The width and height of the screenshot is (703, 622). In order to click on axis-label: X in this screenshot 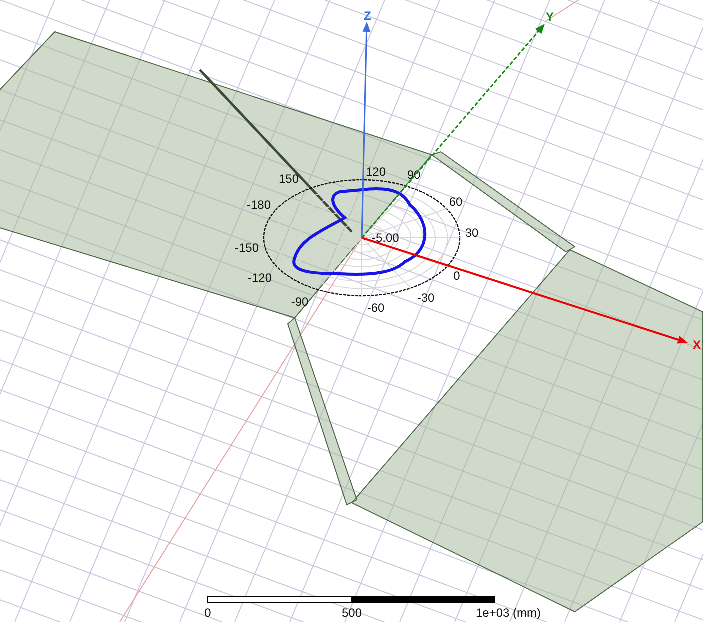, I will do `click(697, 345)`.